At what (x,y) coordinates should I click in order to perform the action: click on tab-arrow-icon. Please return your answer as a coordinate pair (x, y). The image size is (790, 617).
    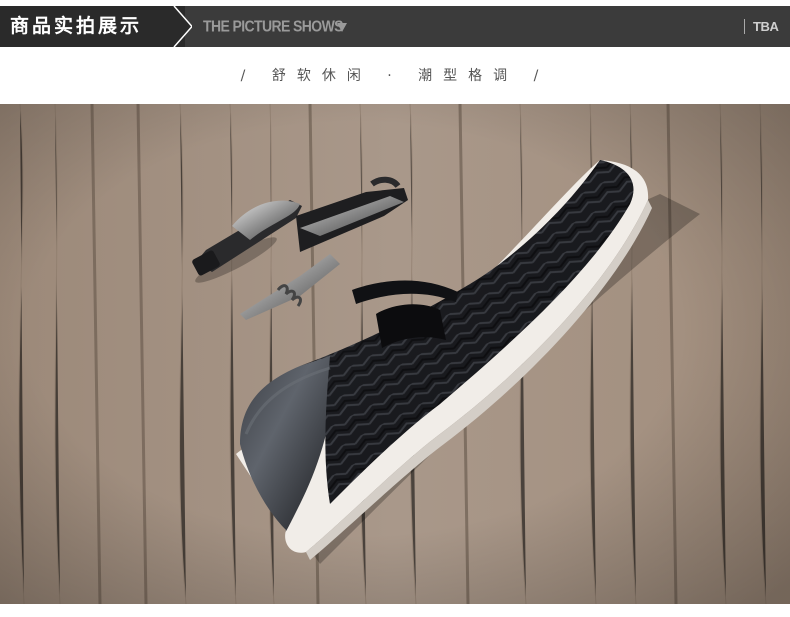
    Looking at the image, I should click on (172, 26).